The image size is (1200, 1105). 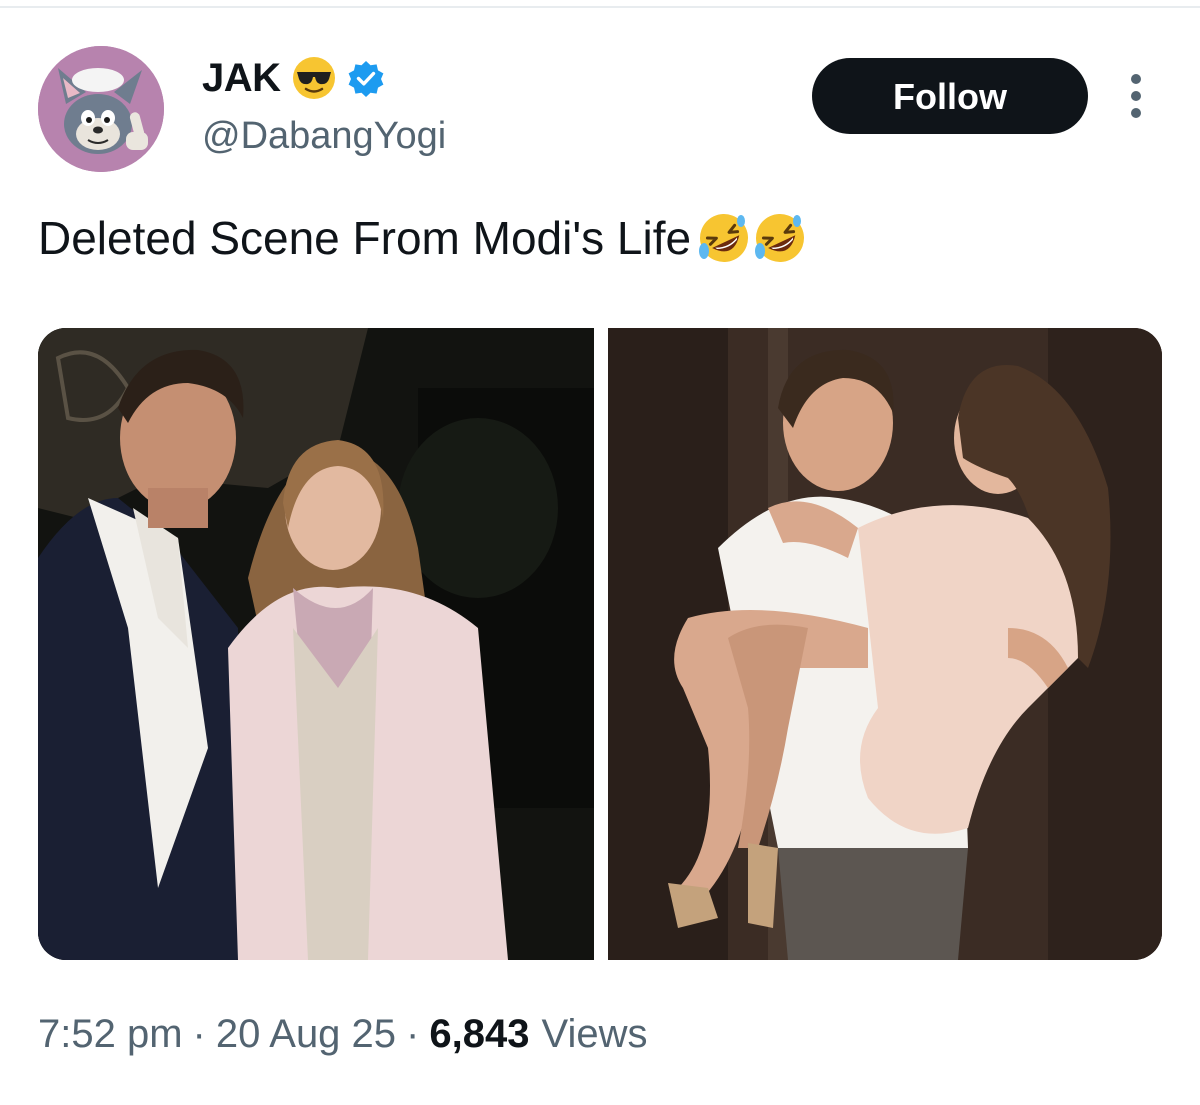 I want to click on author-avatar, so click(x=101, y=109).